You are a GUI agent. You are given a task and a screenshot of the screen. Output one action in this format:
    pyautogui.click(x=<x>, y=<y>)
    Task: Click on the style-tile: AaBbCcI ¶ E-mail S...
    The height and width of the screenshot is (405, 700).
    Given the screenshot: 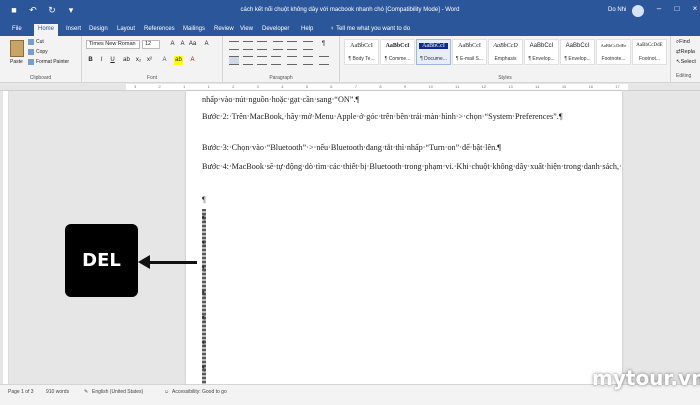 What is the action you would take?
    pyautogui.click(x=469, y=52)
    